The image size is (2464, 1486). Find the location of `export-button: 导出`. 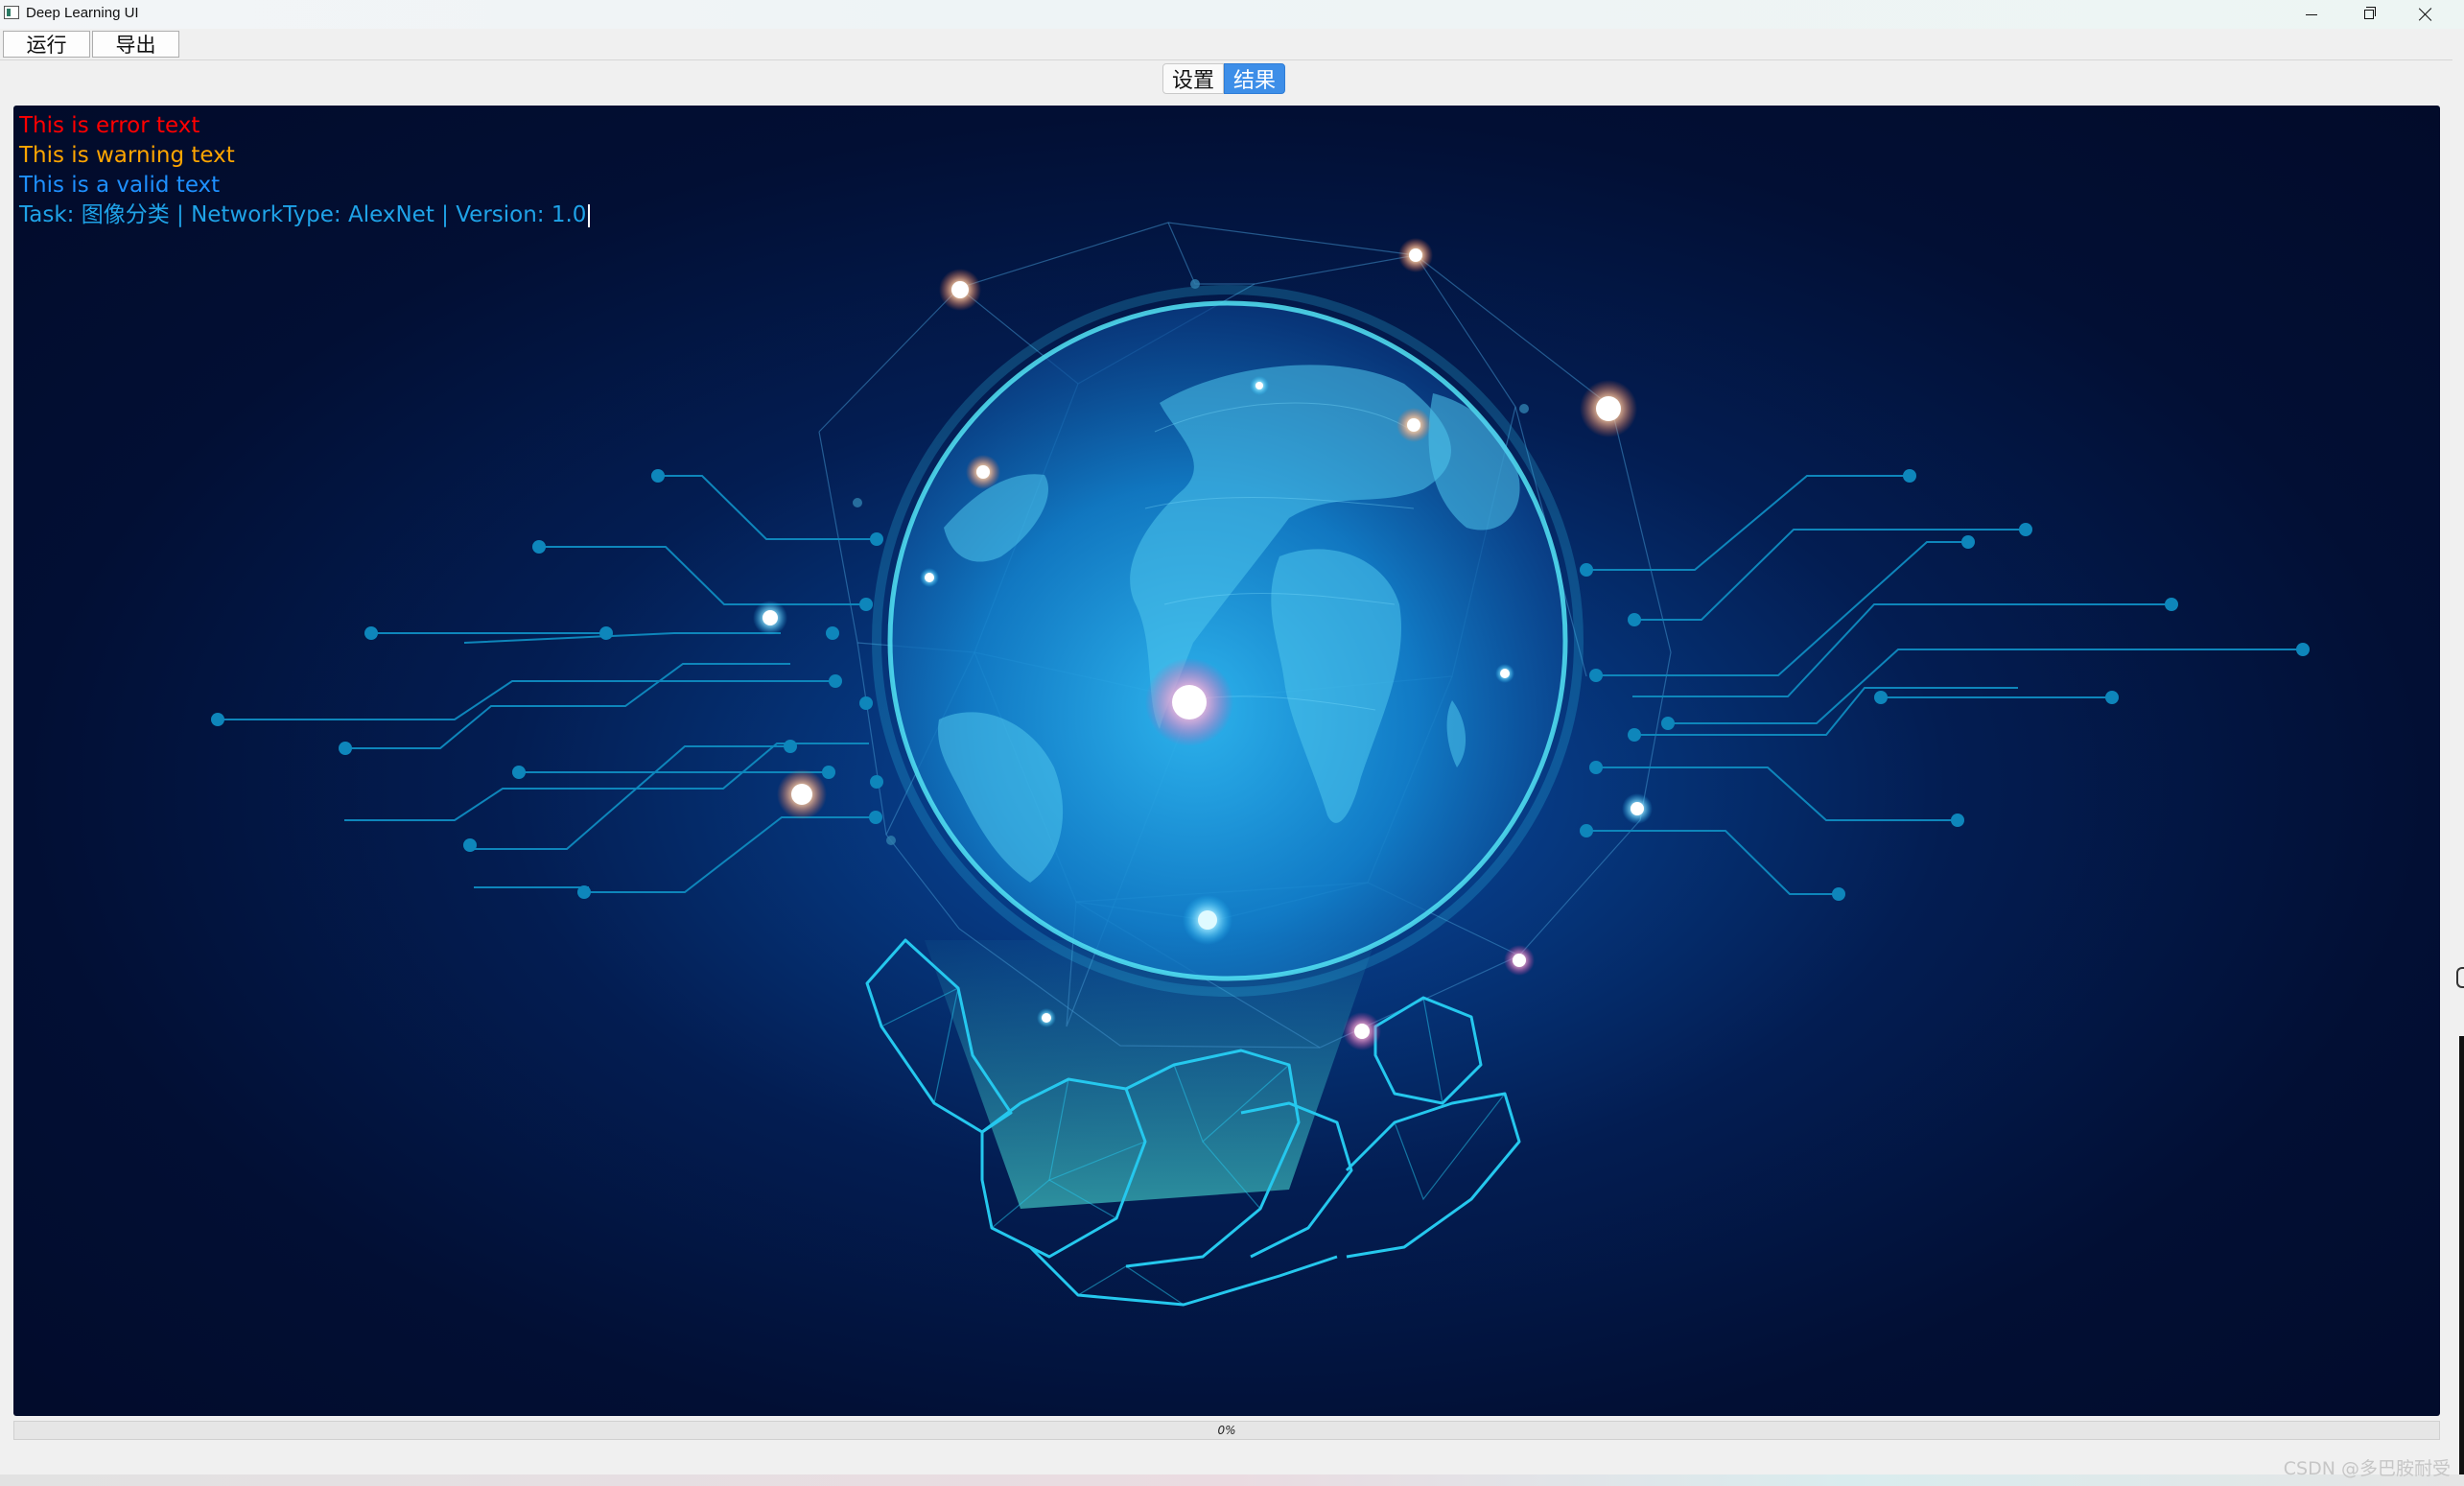

export-button: 导出 is located at coordinates (135, 45).